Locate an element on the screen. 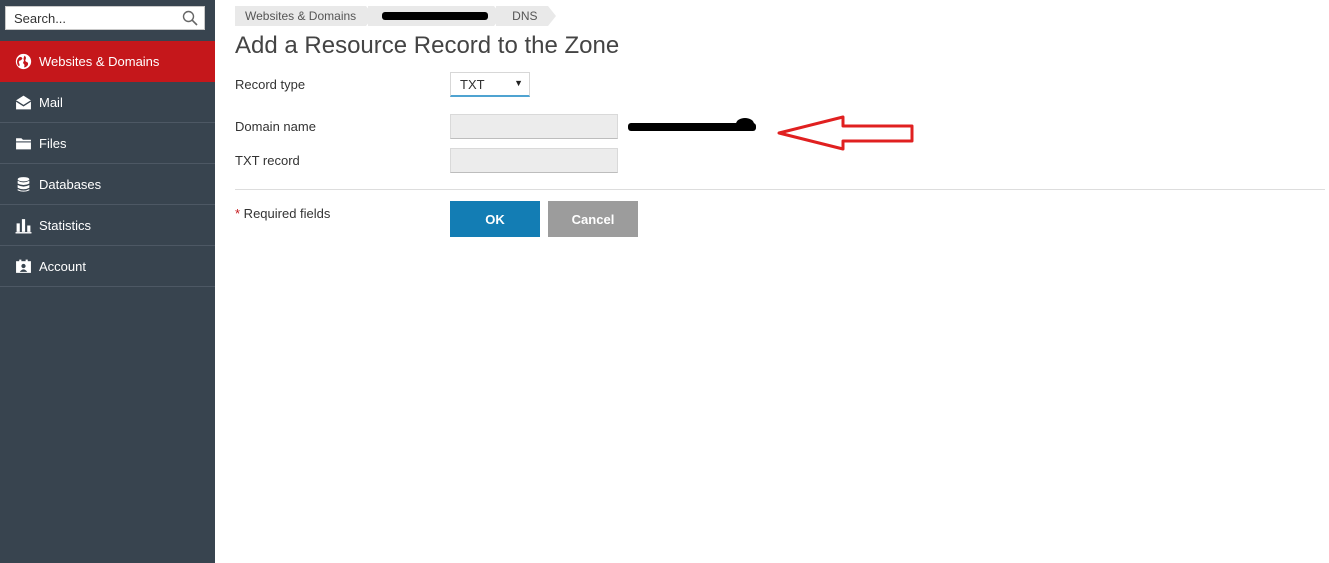 This screenshot has width=1329, height=563. txt-record-label: TXT record is located at coordinates (267, 160).